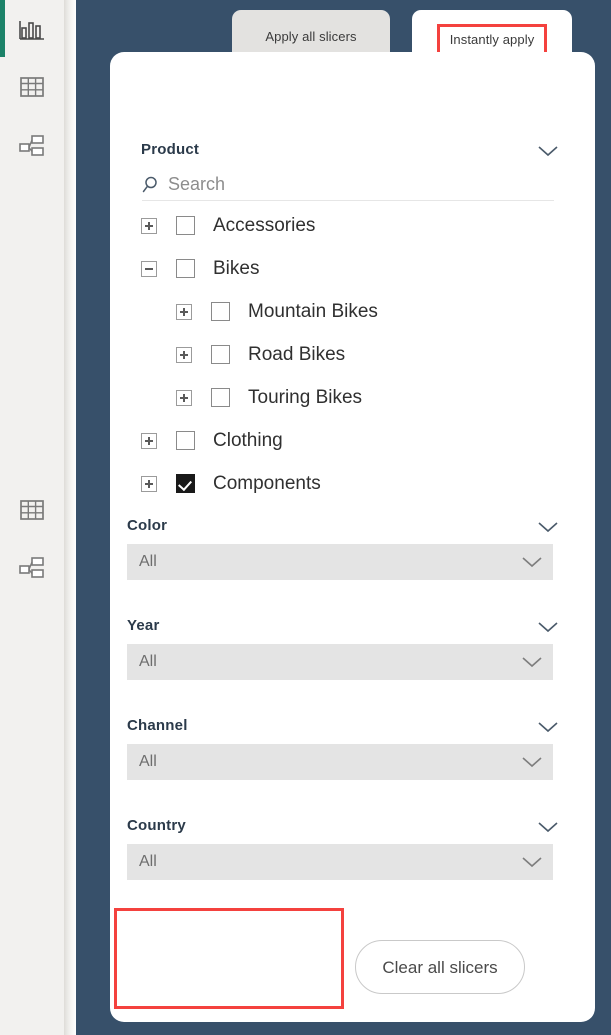 The image size is (611, 1035). I want to click on product-search-input: Search, so click(348, 185).